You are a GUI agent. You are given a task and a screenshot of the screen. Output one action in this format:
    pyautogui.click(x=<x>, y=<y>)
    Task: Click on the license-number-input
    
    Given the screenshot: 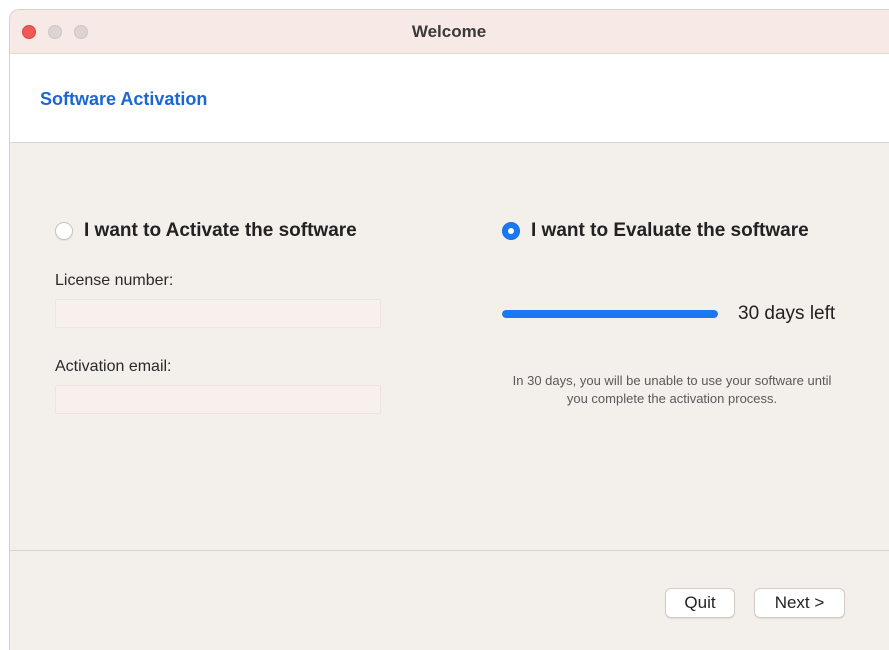 What is the action you would take?
    pyautogui.click(x=218, y=313)
    